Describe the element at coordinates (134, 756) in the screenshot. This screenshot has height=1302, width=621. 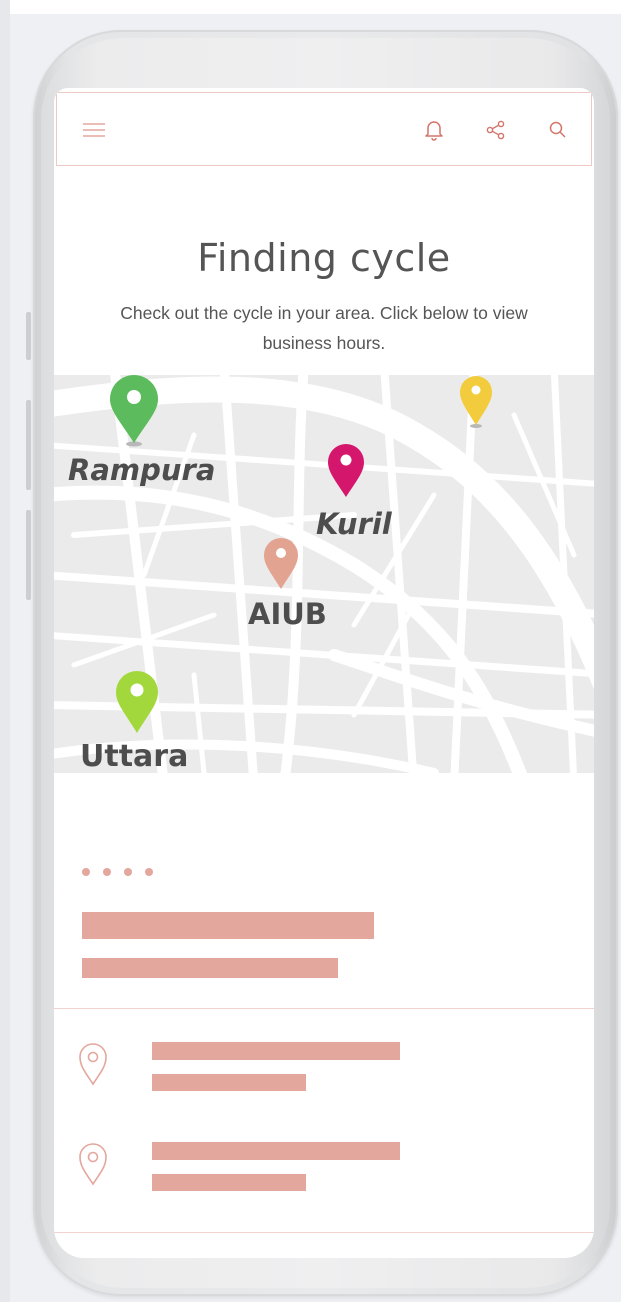
I see `map-label-uttara: Uttara` at that location.